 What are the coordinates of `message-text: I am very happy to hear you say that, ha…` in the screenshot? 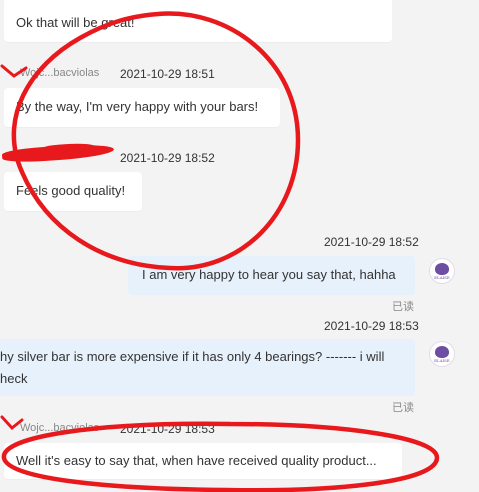 It's located at (269, 274).